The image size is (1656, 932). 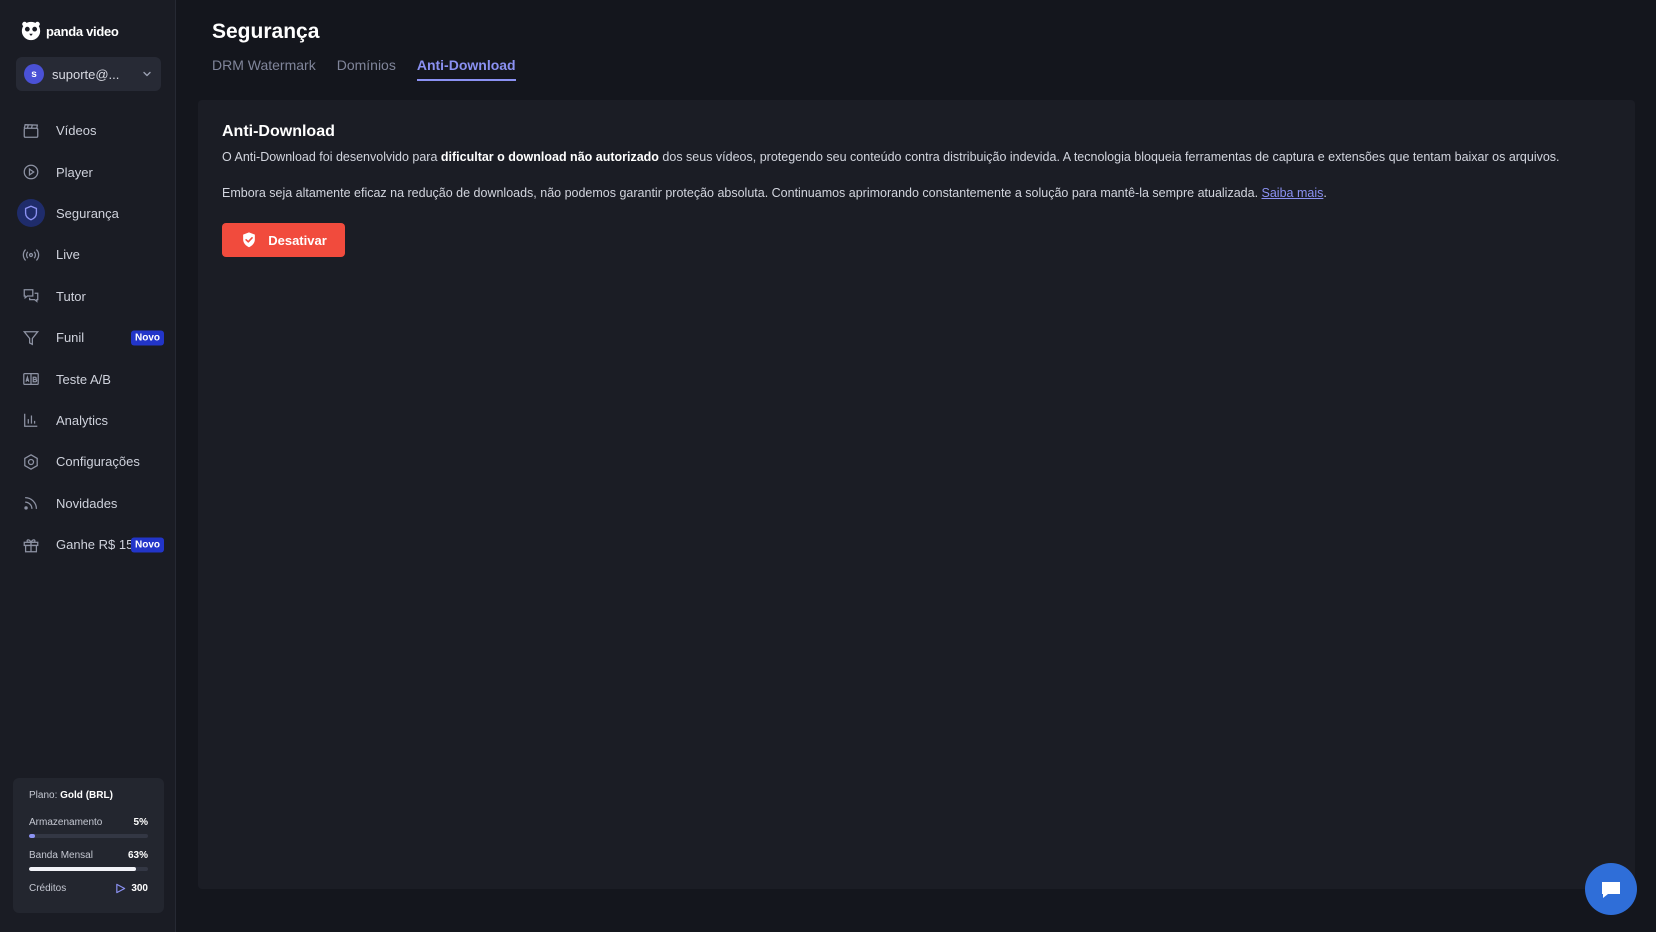 What do you see at coordinates (83, 379) in the screenshot?
I see `sidebar-item-label: Teste A/B` at bounding box center [83, 379].